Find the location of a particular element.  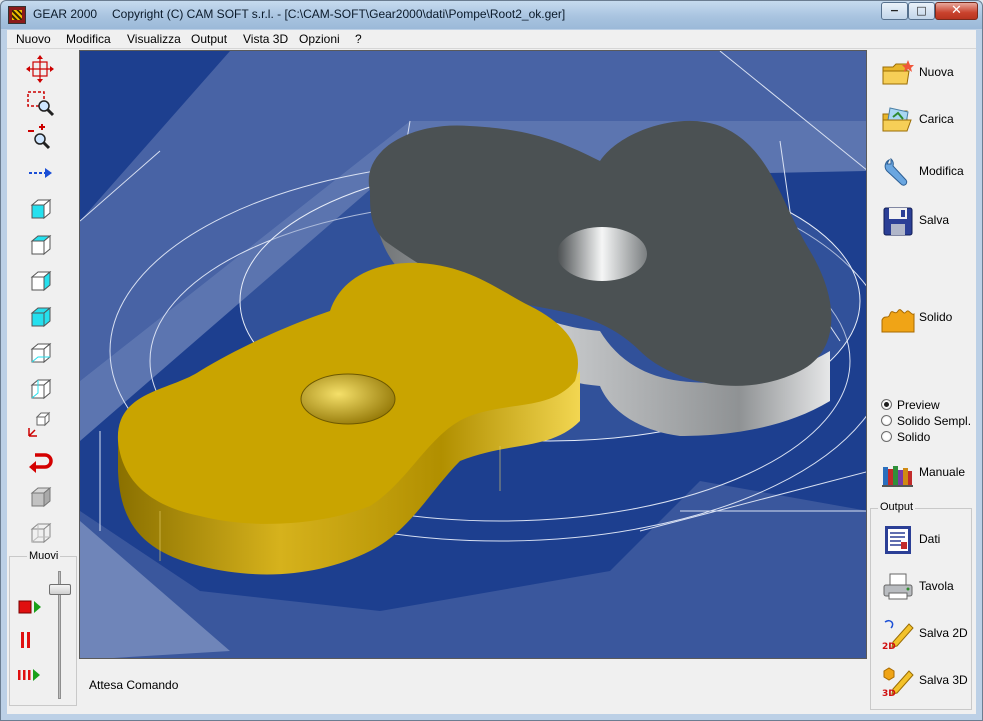

move-arrow-icon is located at coordinates (40, 173).